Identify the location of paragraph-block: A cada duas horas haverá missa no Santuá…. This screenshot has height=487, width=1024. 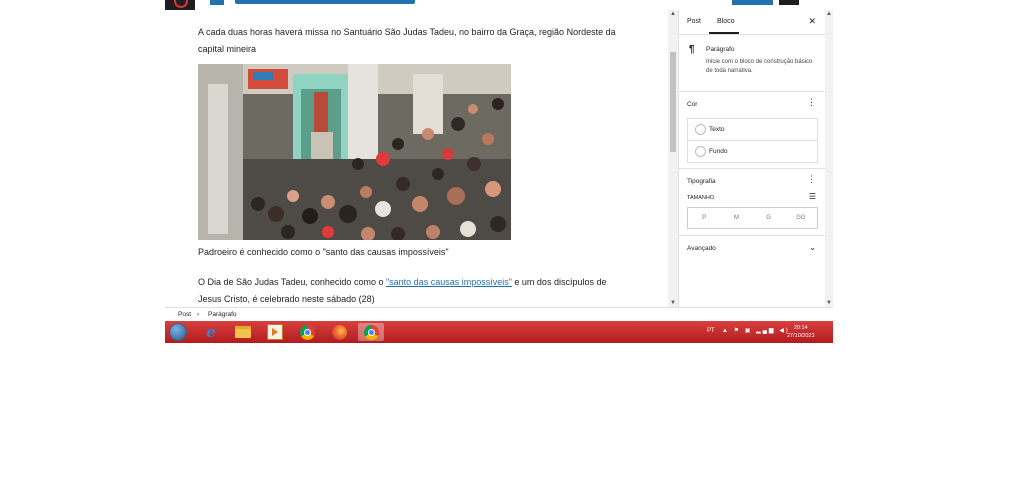
(413, 41).